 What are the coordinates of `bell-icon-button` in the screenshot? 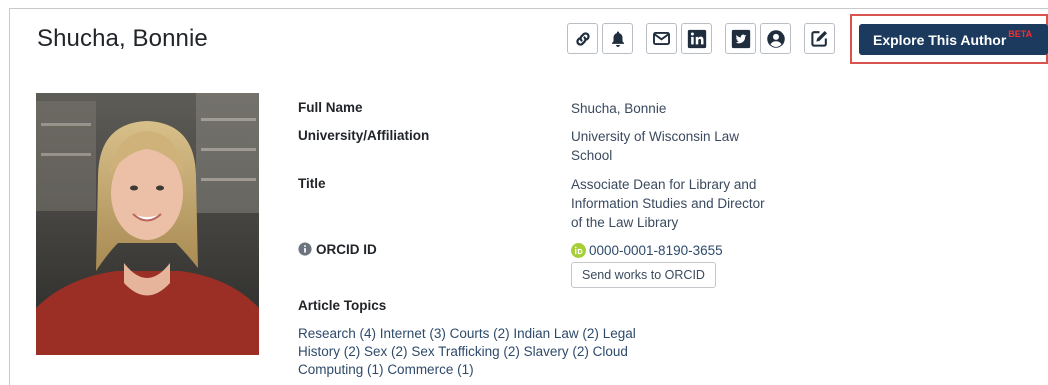 It's located at (617, 38).